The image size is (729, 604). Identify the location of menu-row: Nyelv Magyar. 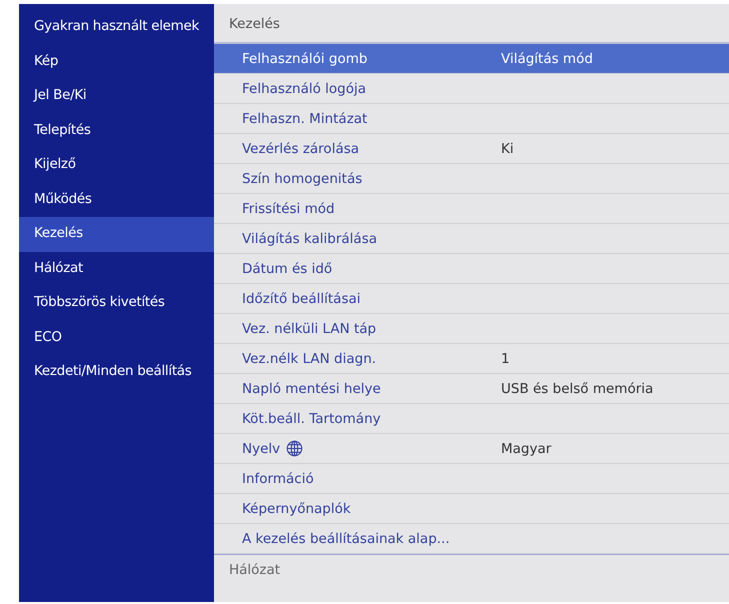
(471, 449).